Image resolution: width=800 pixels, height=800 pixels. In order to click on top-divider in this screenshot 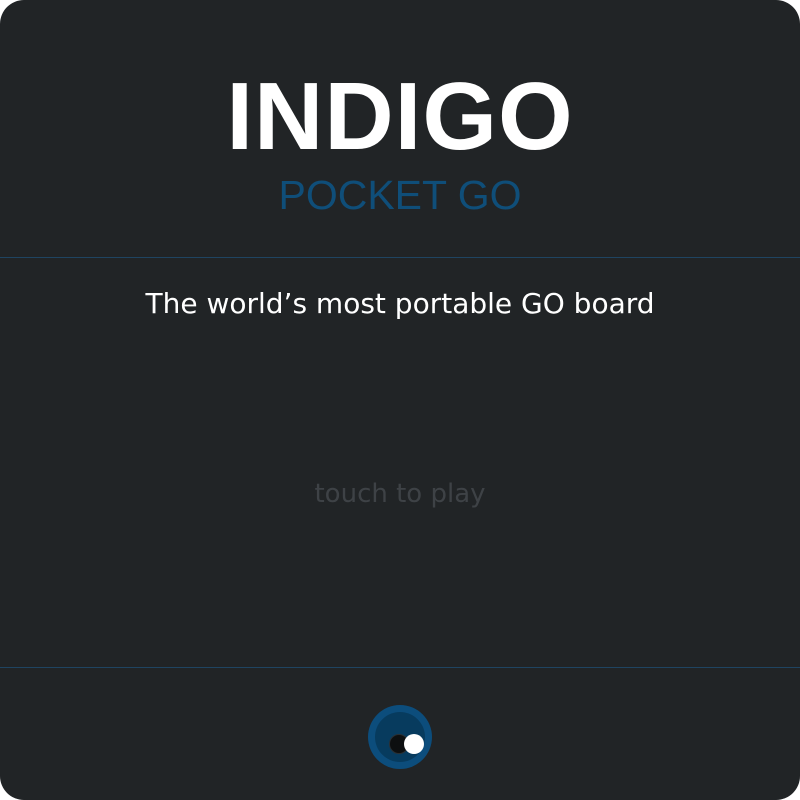, I will do `click(400, 257)`.